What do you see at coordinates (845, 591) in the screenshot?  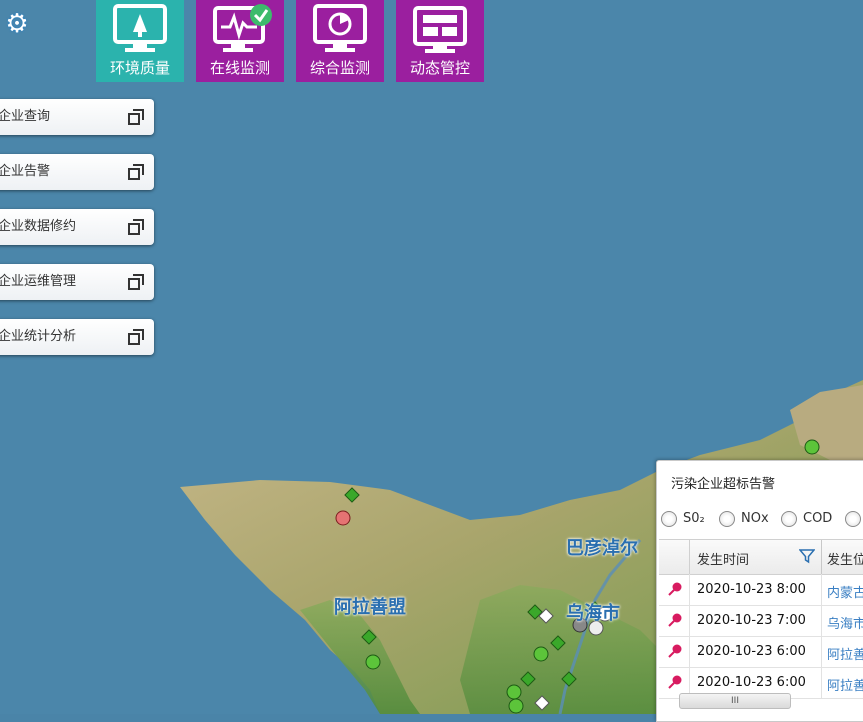 I see `cell-location-link: 内蒙古` at bounding box center [845, 591].